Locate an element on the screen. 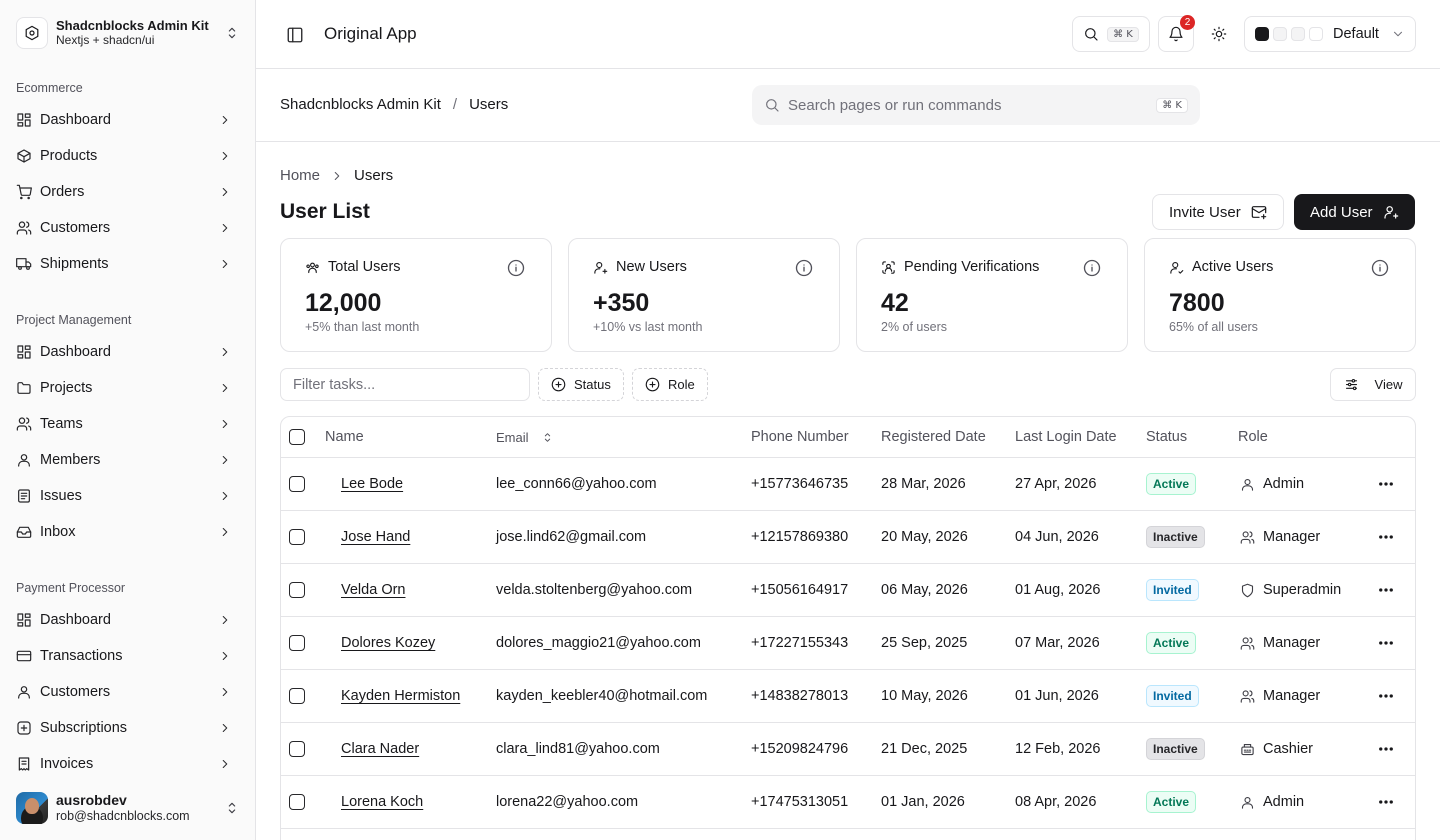  theme-toggle is located at coordinates (1219, 34).